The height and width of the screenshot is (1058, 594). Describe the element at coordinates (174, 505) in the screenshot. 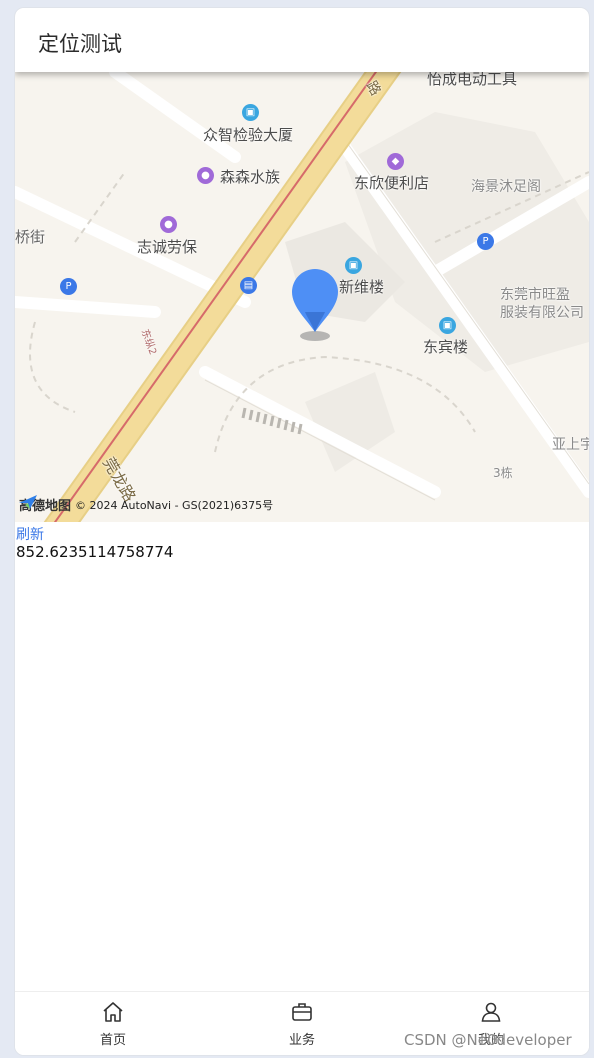

I see `map-copyright: © 2024 AutoNavi - GS(2021)6375号` at that location.